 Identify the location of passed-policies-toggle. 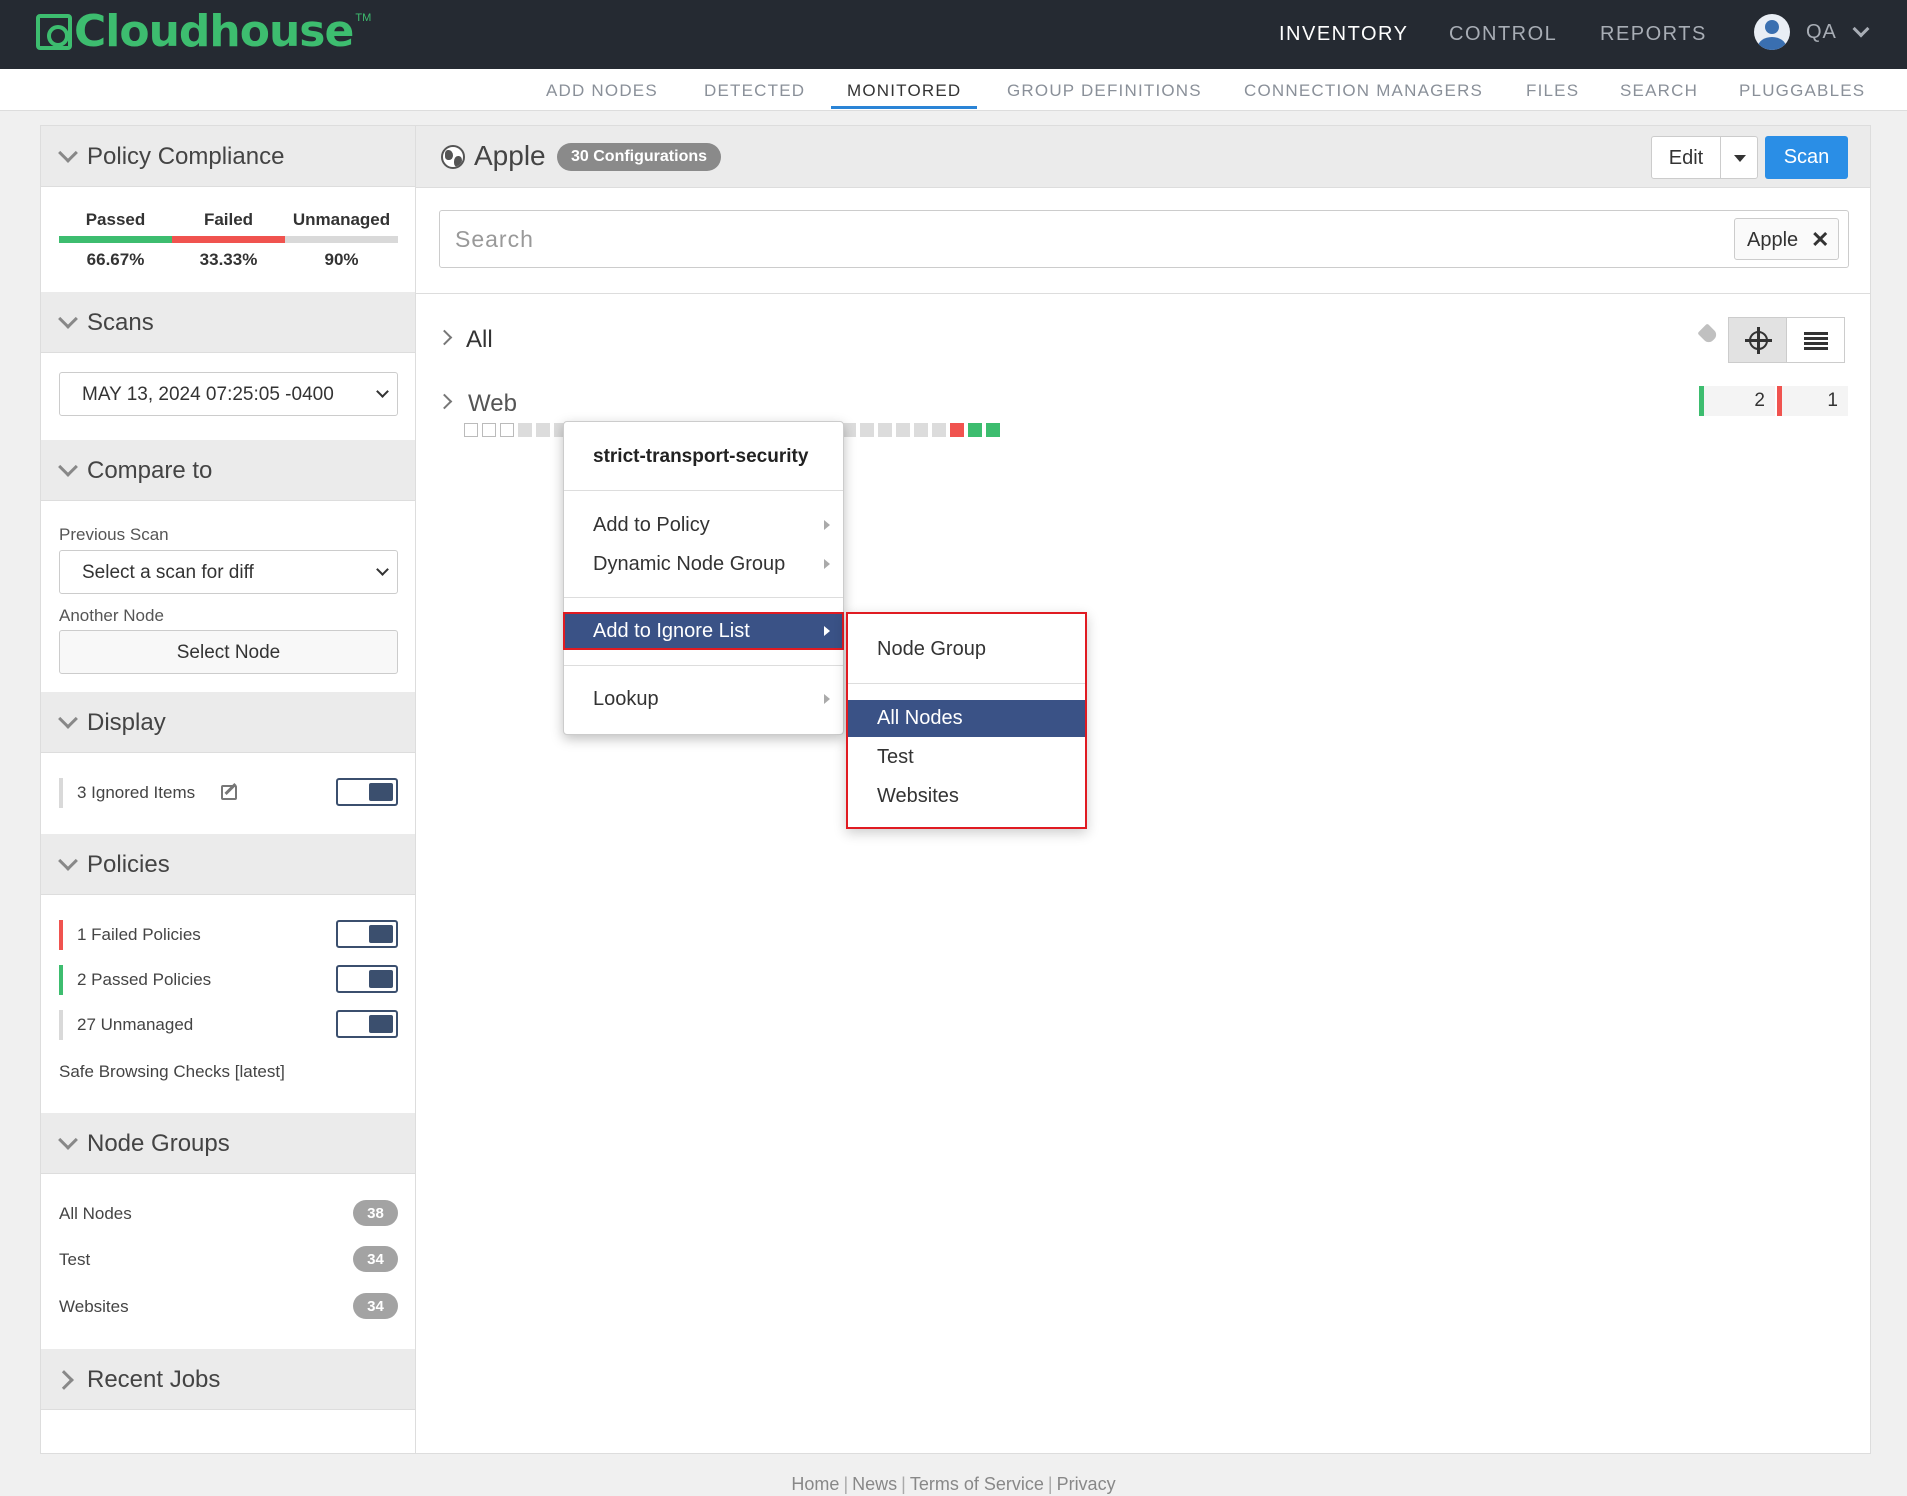
(367, 979).